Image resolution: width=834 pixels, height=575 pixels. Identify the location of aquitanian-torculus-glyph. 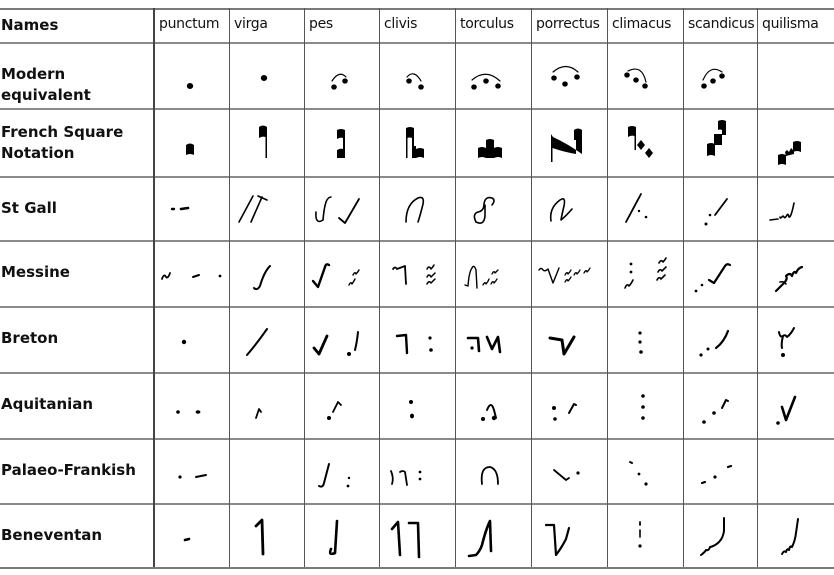
(489, 412).